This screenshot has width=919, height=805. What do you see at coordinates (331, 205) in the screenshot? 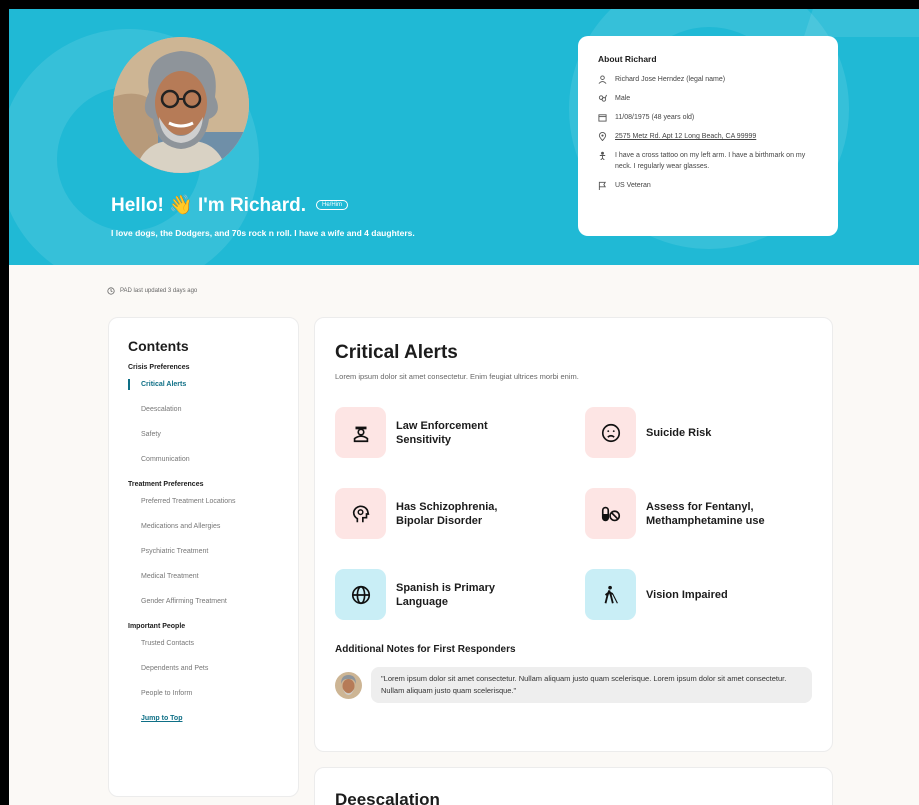
I see `pronoun-badge: He/Him` at bounding box center [331, 205].